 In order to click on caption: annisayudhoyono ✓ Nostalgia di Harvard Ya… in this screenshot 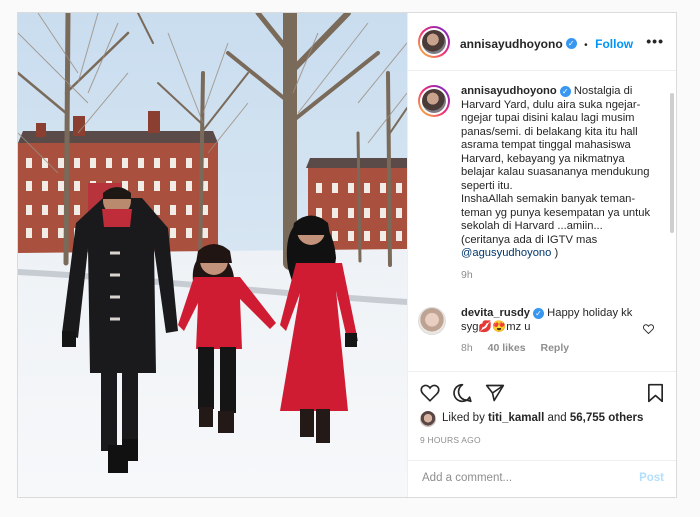, I will do `click(556, 183)`.